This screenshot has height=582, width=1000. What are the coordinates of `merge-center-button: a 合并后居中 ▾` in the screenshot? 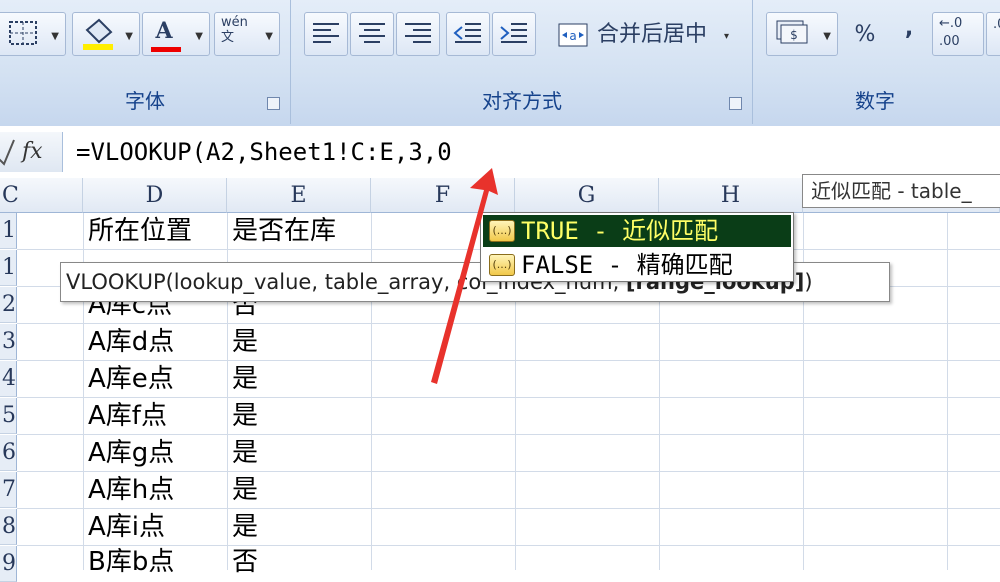 It's located at (646, 34).